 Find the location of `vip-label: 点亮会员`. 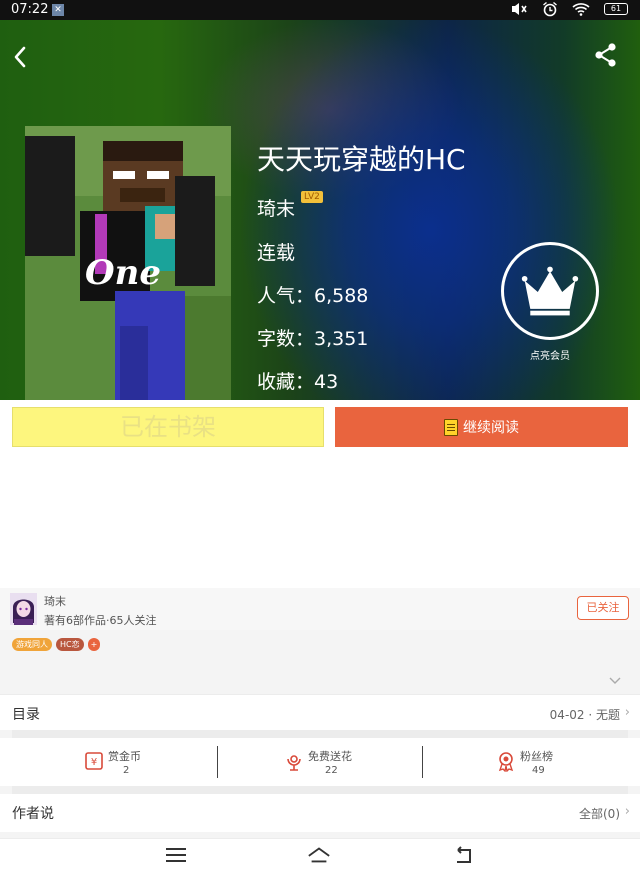

vip-label: 点亮会员 is located at coordinates (550, 354).